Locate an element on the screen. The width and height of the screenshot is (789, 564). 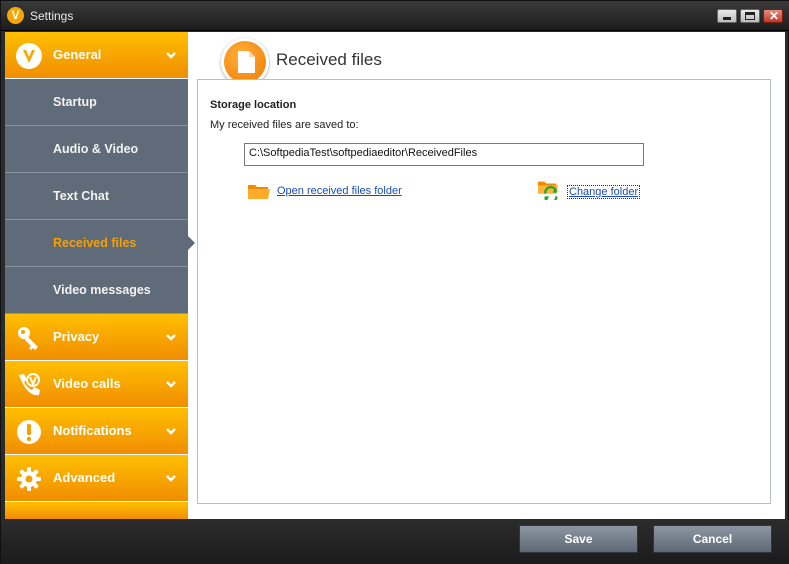
sidebar-item-advanced: Advanced is located at coordinates (96, 478).